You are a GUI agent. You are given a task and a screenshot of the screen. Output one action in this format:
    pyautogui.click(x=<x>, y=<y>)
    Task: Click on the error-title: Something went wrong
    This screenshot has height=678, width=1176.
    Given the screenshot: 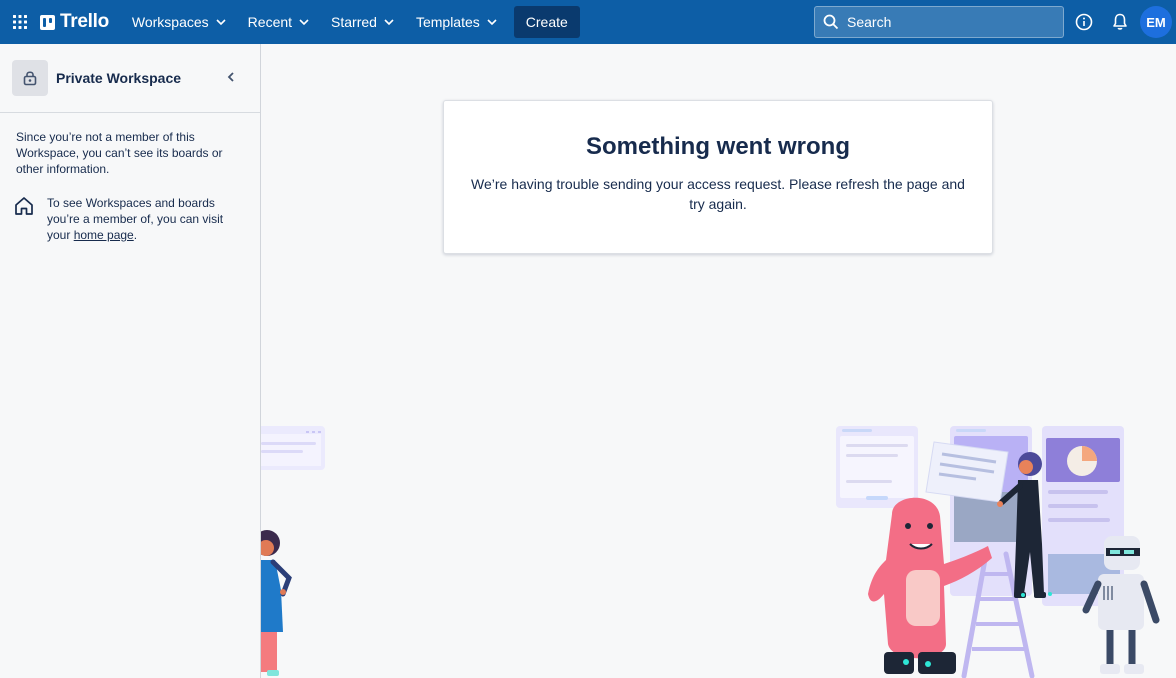 What is the action you would take?
    pyautogui.click(x=718, y=146)
    